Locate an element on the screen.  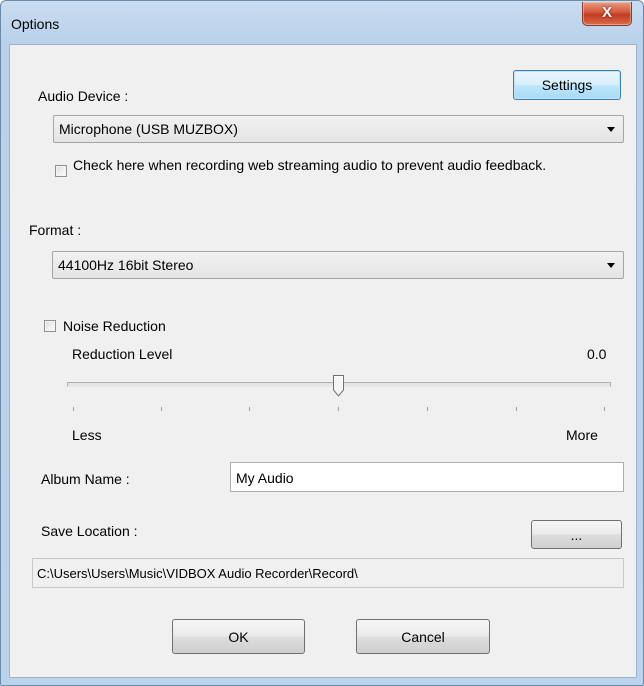
ok-button-label: OK is located at coordinates (238, 636).